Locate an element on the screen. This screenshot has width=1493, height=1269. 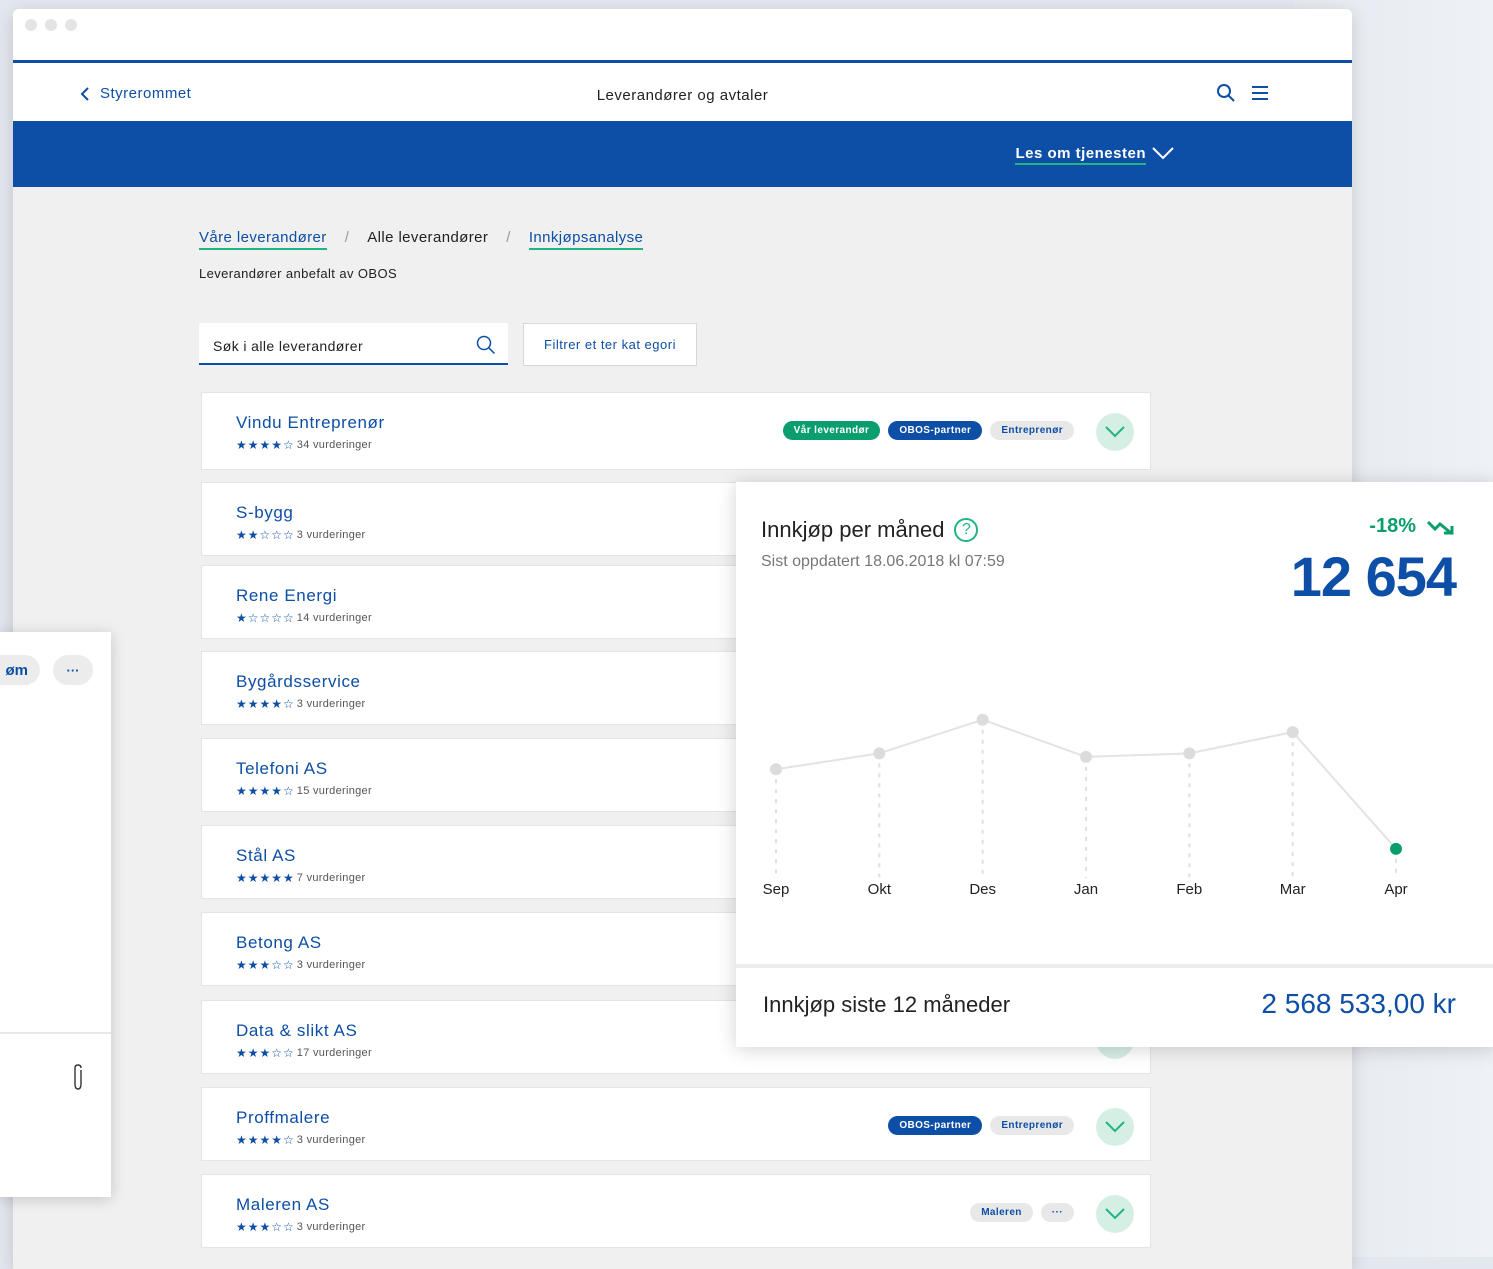
read-more-link: Les om tjenesten is located at coordinates (1080, 155).